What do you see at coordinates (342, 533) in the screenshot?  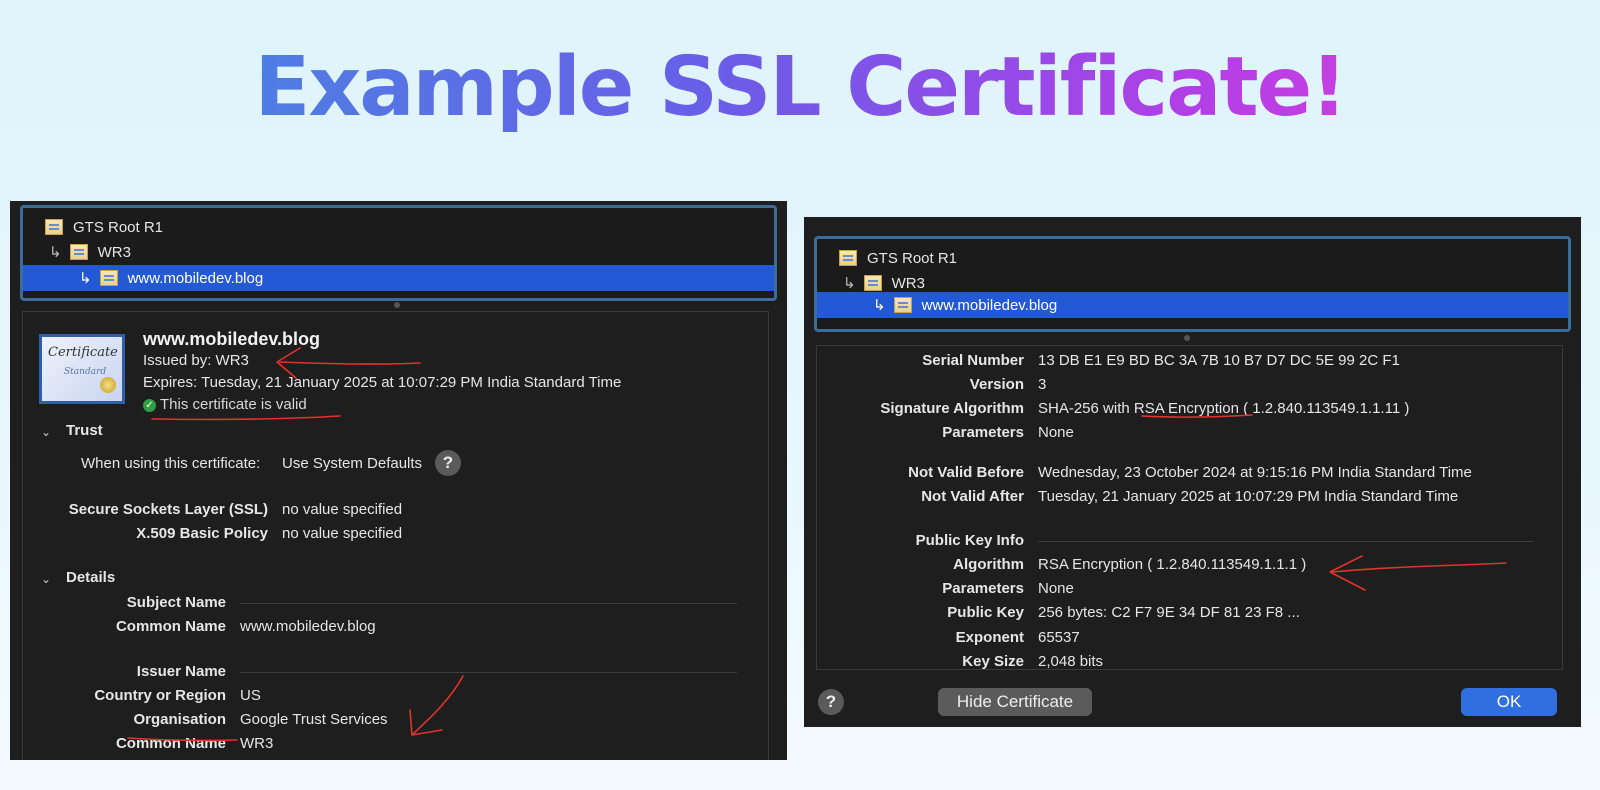 I see `x509-value: no value specified` at bounding box center [342, 533].